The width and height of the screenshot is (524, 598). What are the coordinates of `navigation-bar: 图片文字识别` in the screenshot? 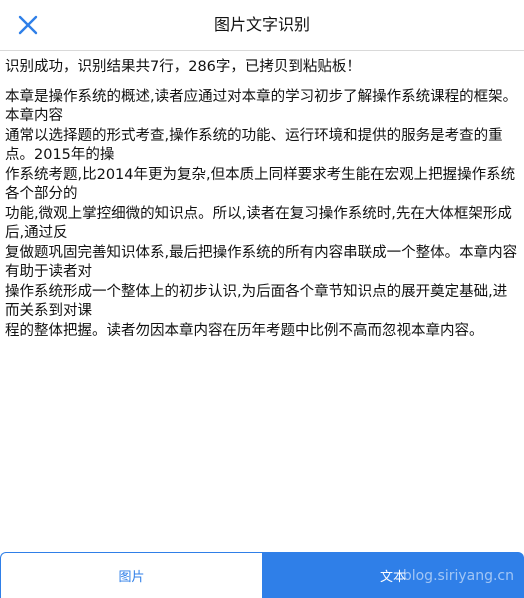 It's located at (262, 25).